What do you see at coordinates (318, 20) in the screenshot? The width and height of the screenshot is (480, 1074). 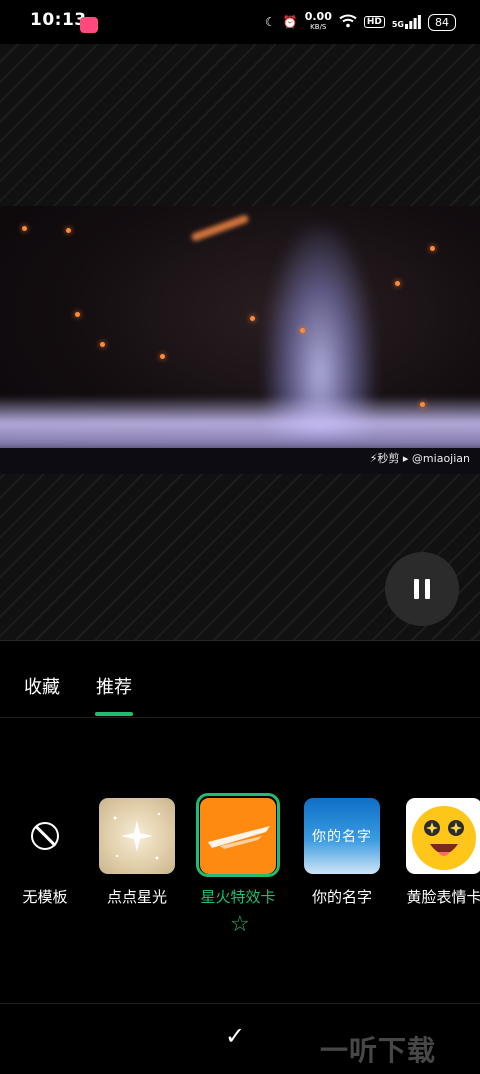 I see `network-speed: 0.00 KB/S` at bounding box center [318, 20].